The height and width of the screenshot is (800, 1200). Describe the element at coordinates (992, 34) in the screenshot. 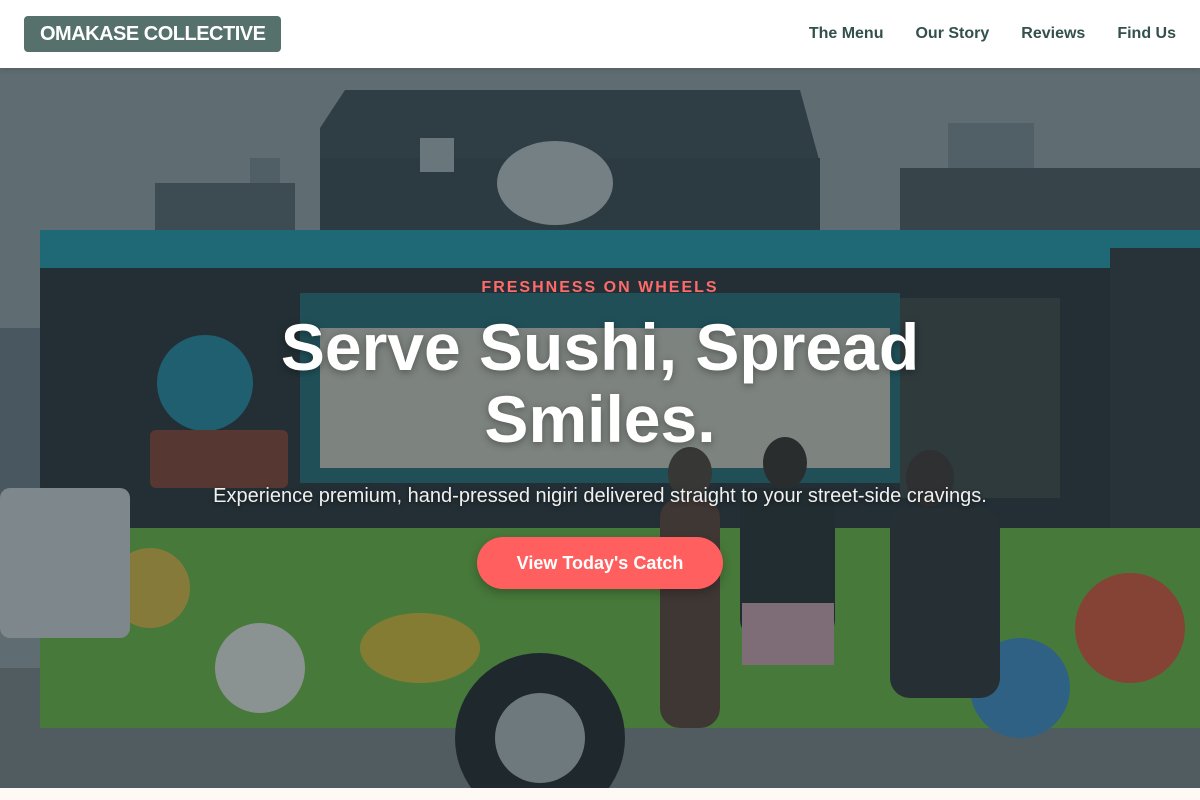

I see `nav-links: The Menu Our Story Reviews Find Us` at that location.